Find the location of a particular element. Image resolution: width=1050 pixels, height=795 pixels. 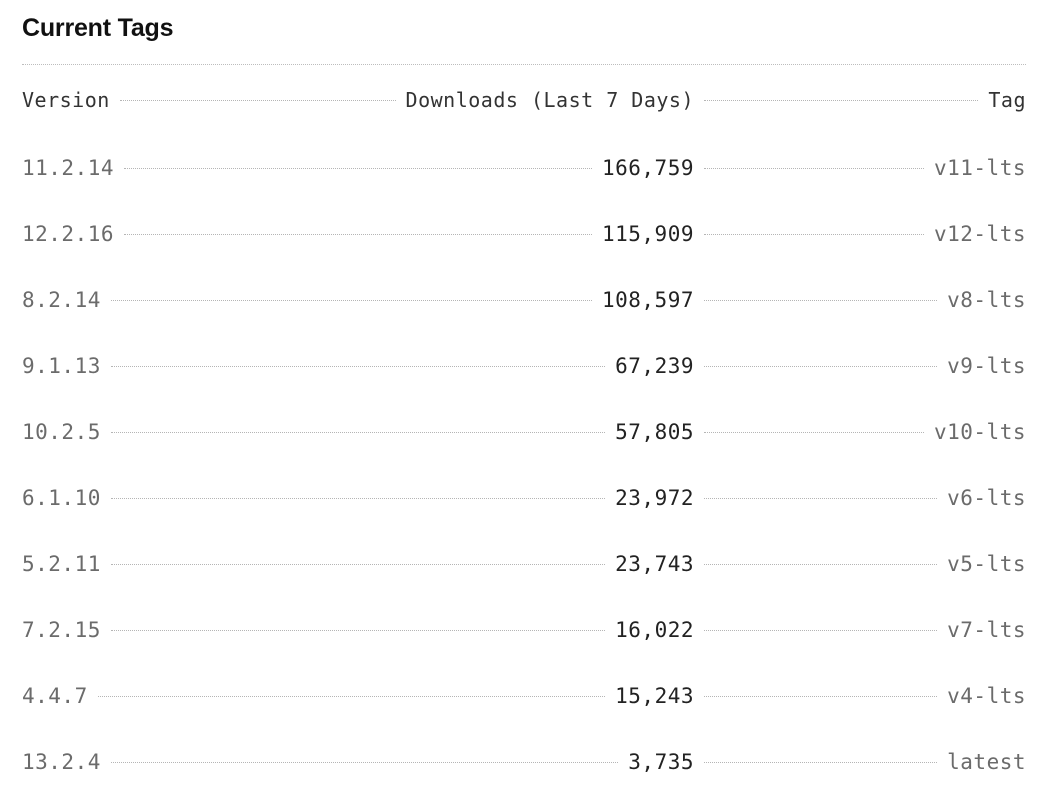

section-title: Current Tags is located at coordinates (524, 32).